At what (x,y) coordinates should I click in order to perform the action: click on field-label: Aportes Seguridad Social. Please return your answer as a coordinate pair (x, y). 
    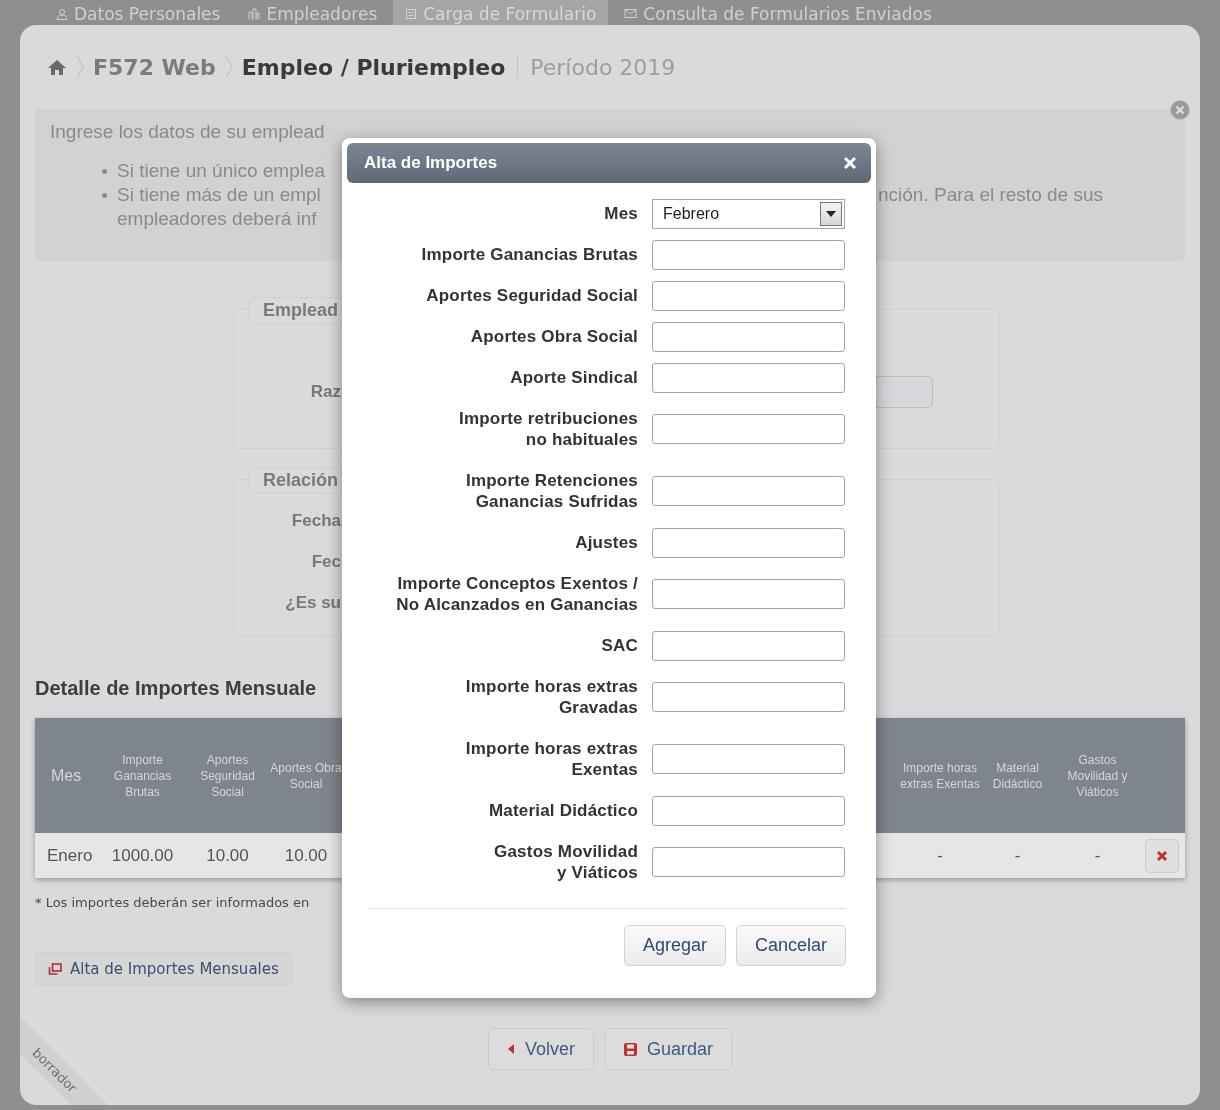
    Looking at the image, I should click on (531, 296).